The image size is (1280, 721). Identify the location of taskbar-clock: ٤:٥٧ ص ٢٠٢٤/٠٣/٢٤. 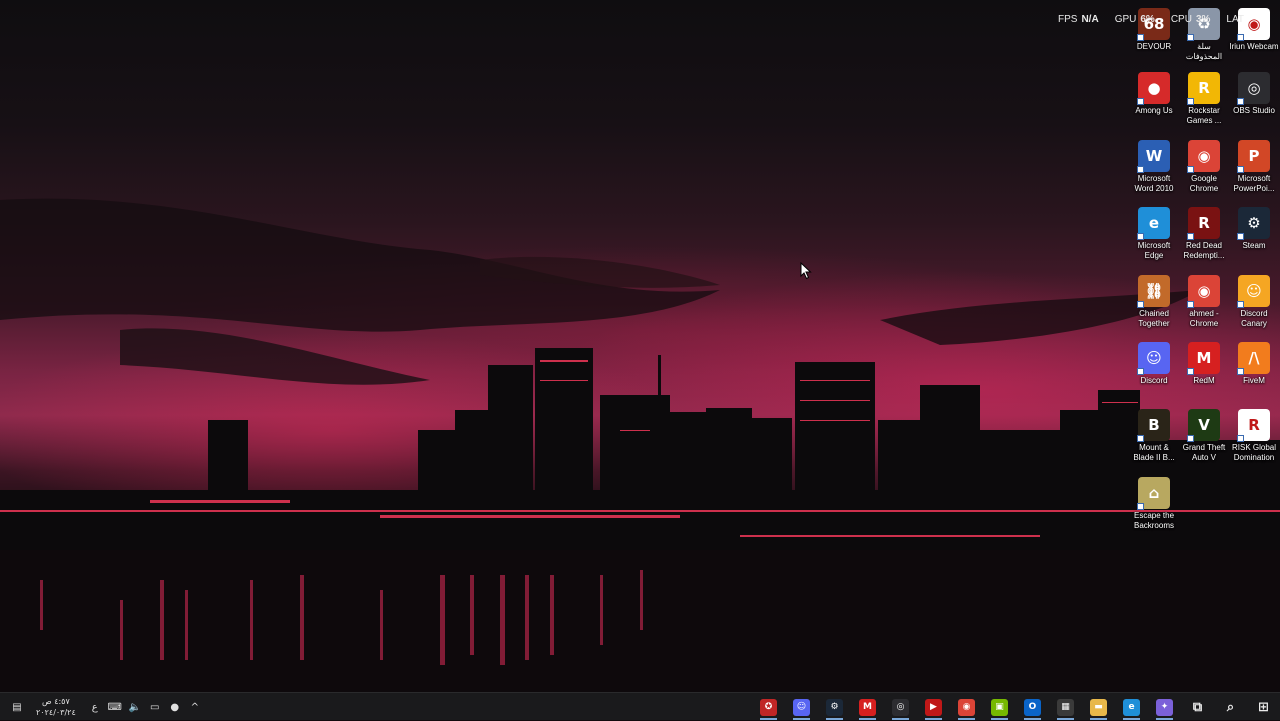
(56, 707).